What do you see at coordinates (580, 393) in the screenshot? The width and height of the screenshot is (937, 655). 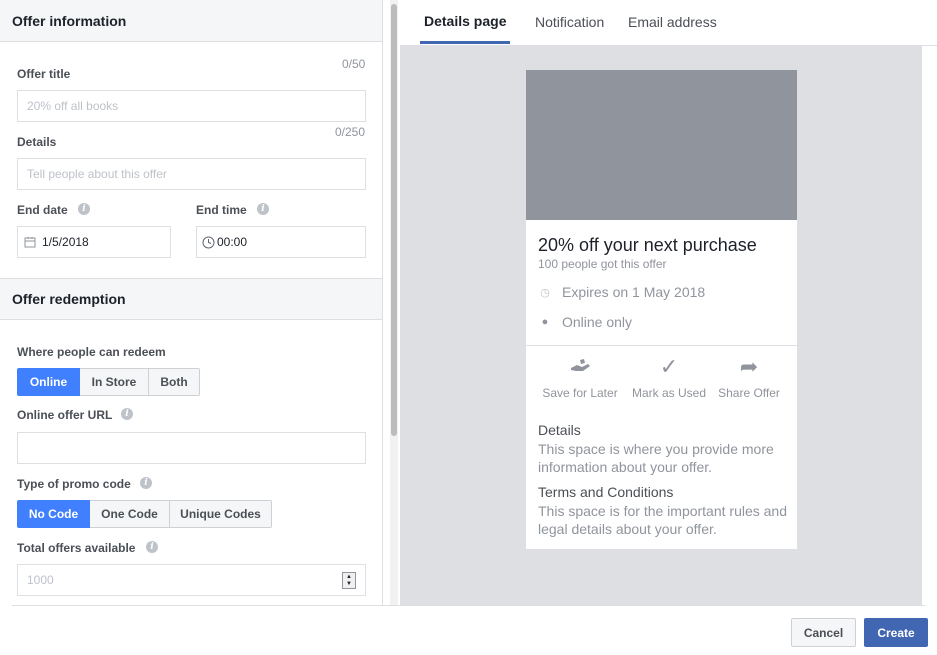 I see `save-for-later-label: Save for Later` at bounding box center [580, 393].